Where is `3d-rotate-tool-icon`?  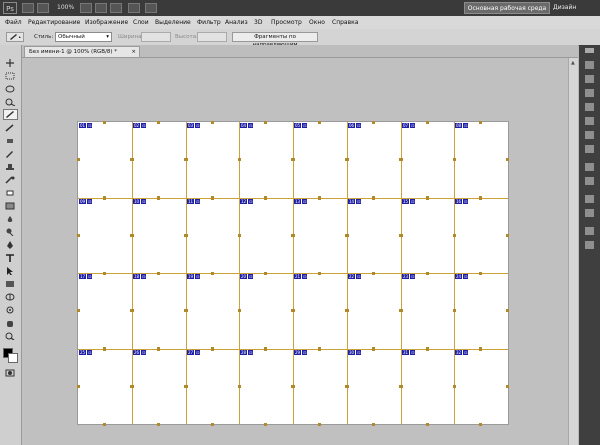 3d-rotate-tool-icon is located at coordinates (10, 297).